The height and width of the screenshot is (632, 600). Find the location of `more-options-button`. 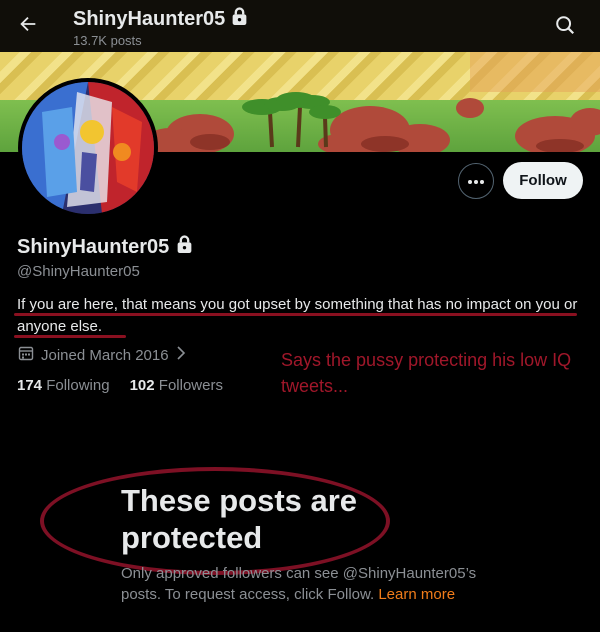

more-options-button is located at coordinates (476, 181).